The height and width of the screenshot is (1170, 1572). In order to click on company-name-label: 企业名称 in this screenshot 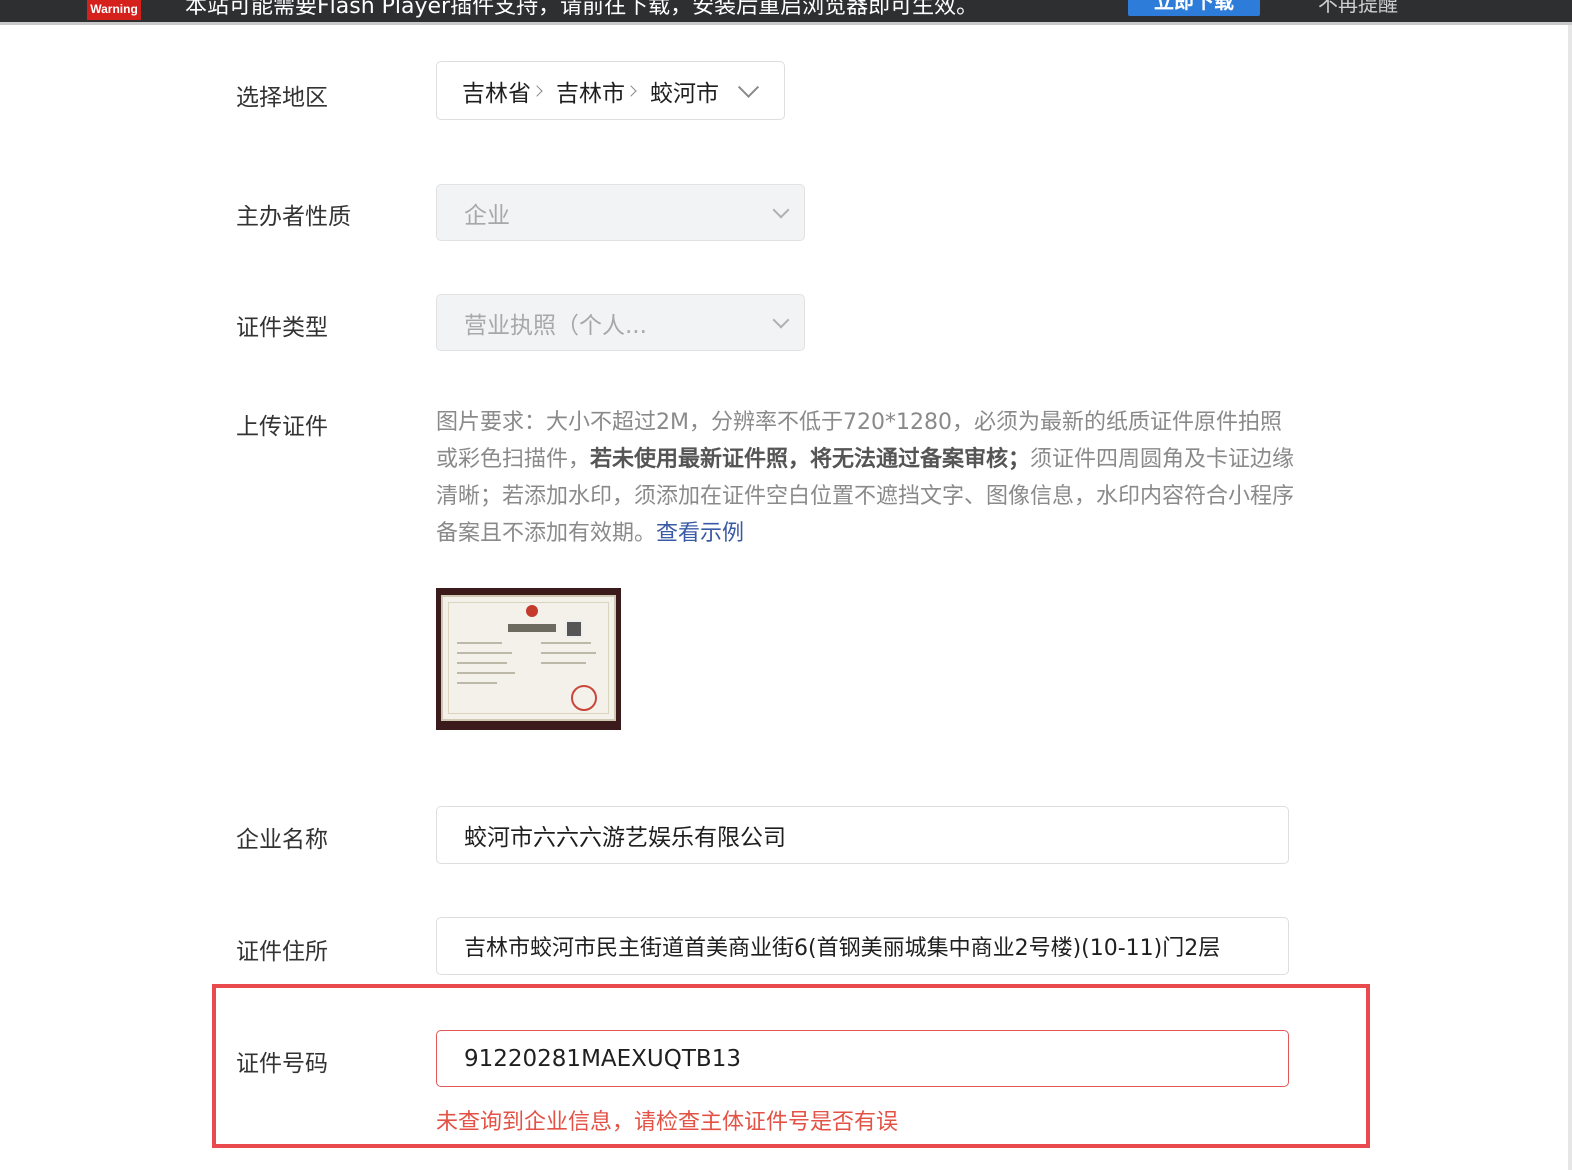, I will do `click(282, 840)`.